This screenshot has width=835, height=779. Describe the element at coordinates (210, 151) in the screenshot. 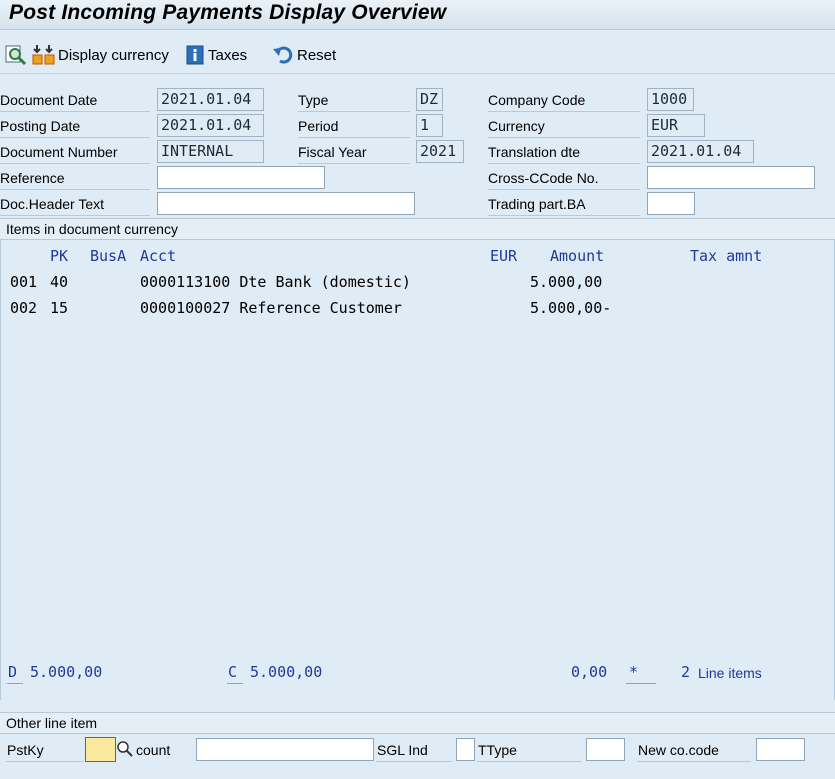

I see `document-number-field: INTERNAL` at that location.